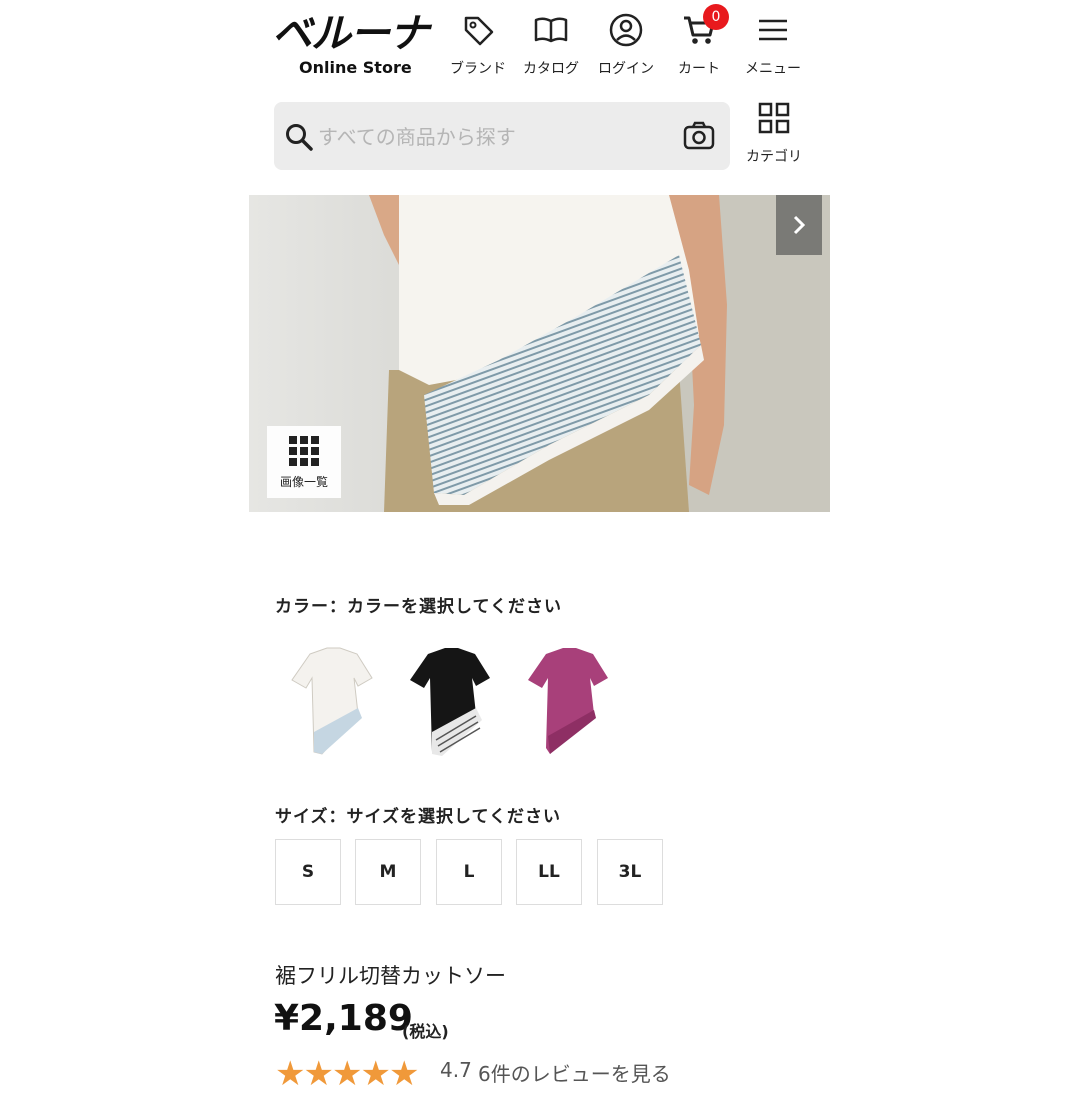  I want to click on nav-login-label: ログイン, so click(626, 69).